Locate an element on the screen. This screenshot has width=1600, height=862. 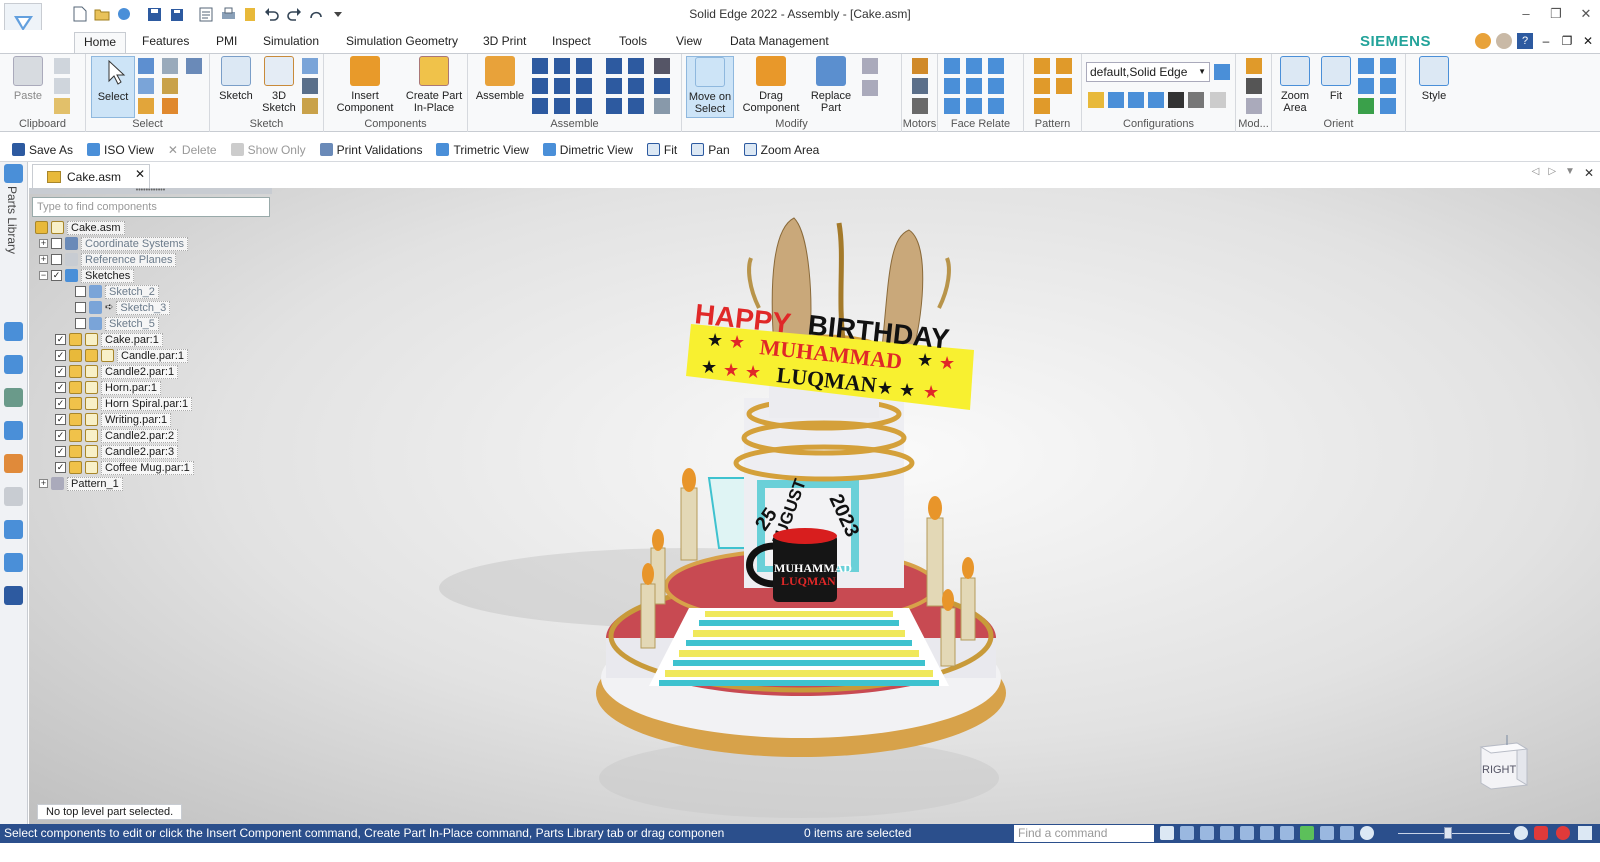
tree-part: ✓ Horn.par:1 is located at coordinates (108, 387).